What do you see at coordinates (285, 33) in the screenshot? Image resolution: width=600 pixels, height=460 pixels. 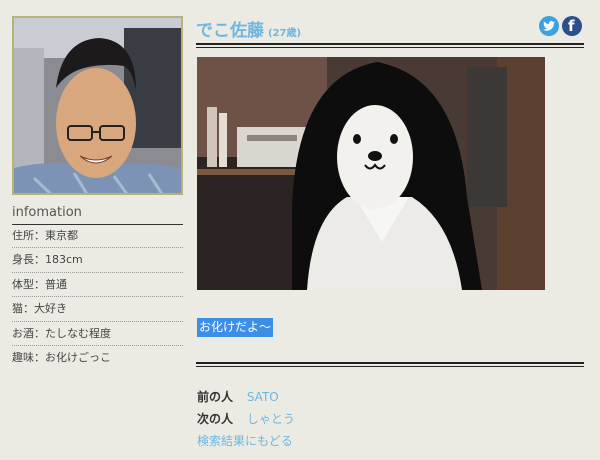 I see `profile-age: (27歳)` at bounding box center [285, 33].